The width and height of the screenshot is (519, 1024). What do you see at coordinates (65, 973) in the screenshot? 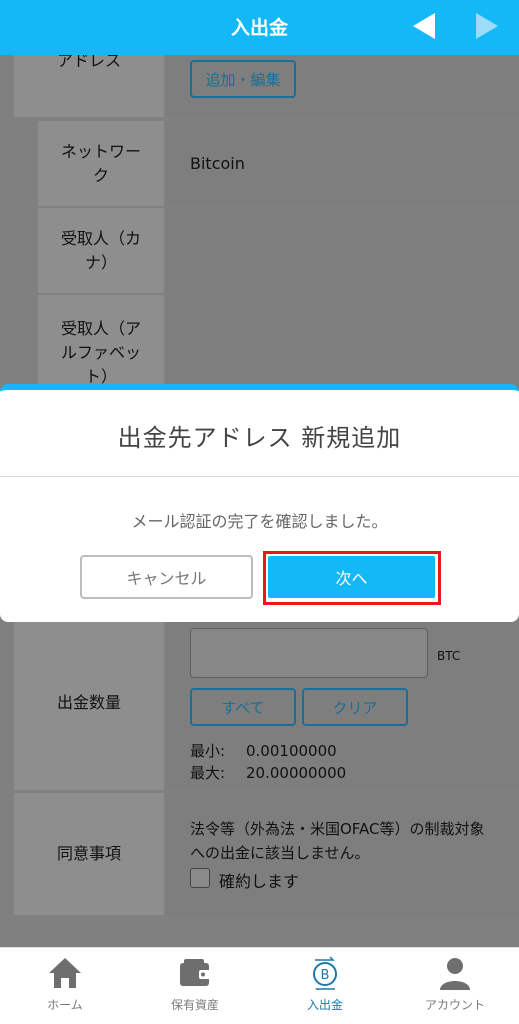
I see `home-icon` at bounding box center [65, 973].